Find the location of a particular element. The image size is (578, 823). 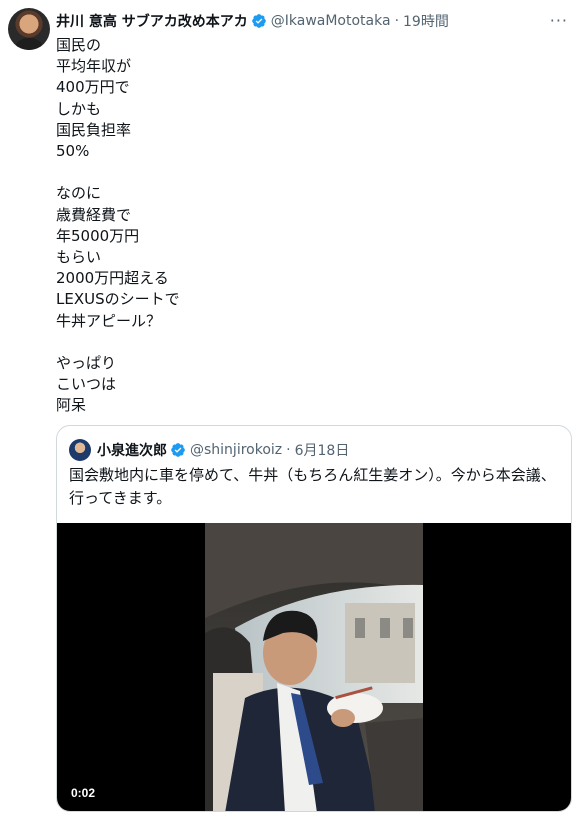

quoted-header: 小泉進次郎 @shinjirokoiz · 6月18日 is located at coordinates (209, 450).